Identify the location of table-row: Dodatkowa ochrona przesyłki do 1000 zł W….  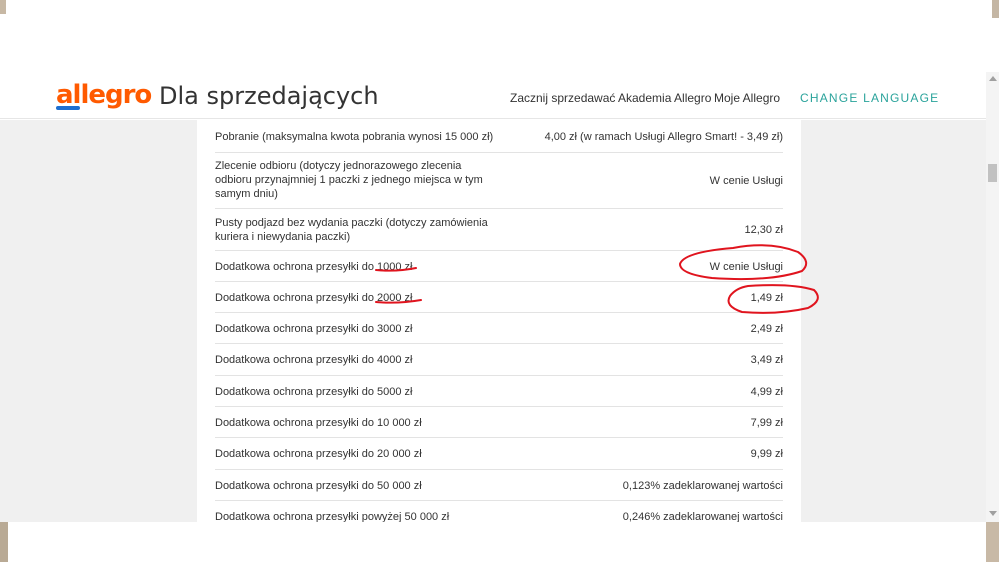
(499, 266).